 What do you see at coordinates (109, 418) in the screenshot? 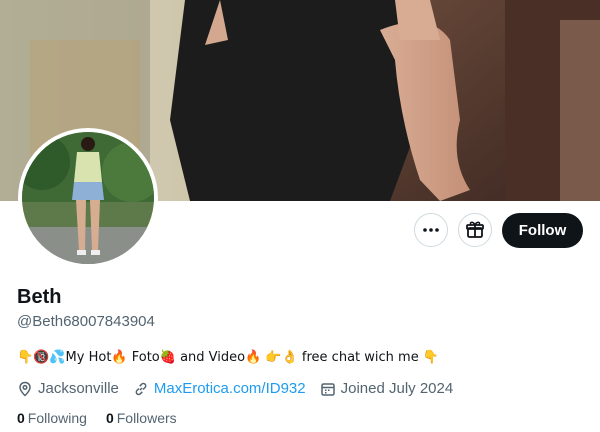
I see `followers-count: 0` at bounding box center [109, 418].